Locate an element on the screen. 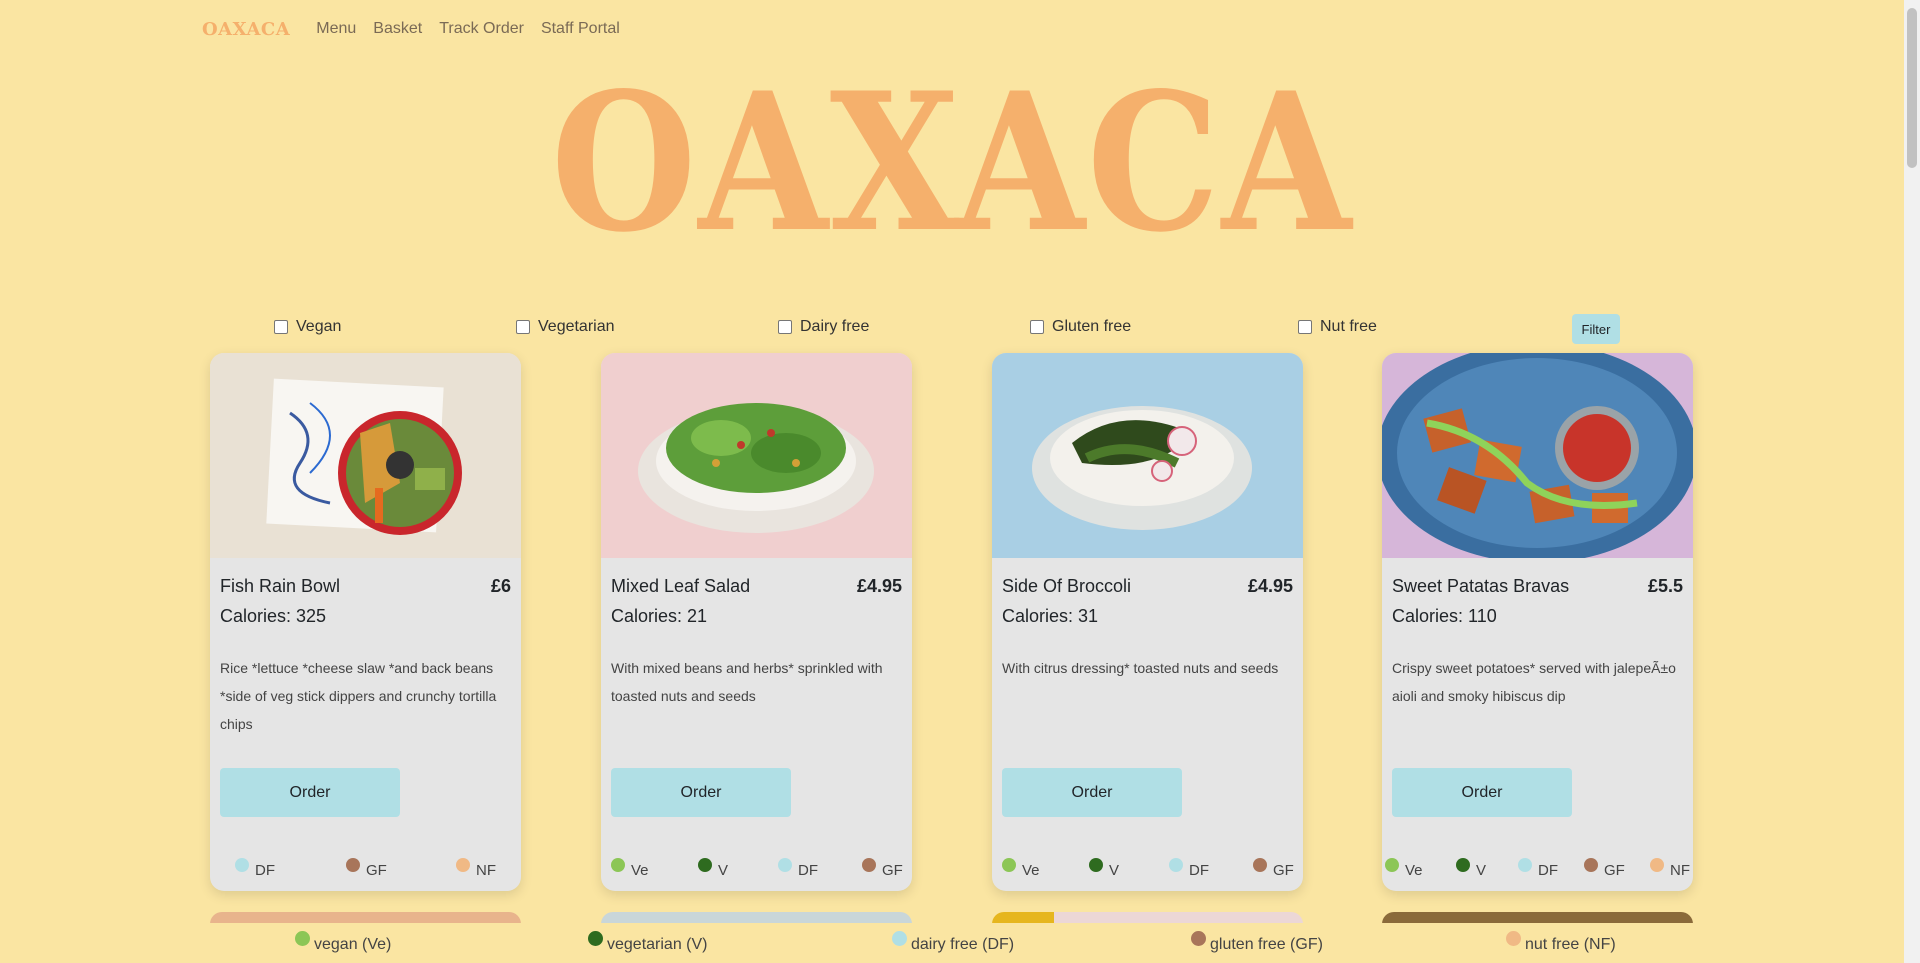  dish-name: Mixed Leaf Salad is located at coordinates (681, 586).